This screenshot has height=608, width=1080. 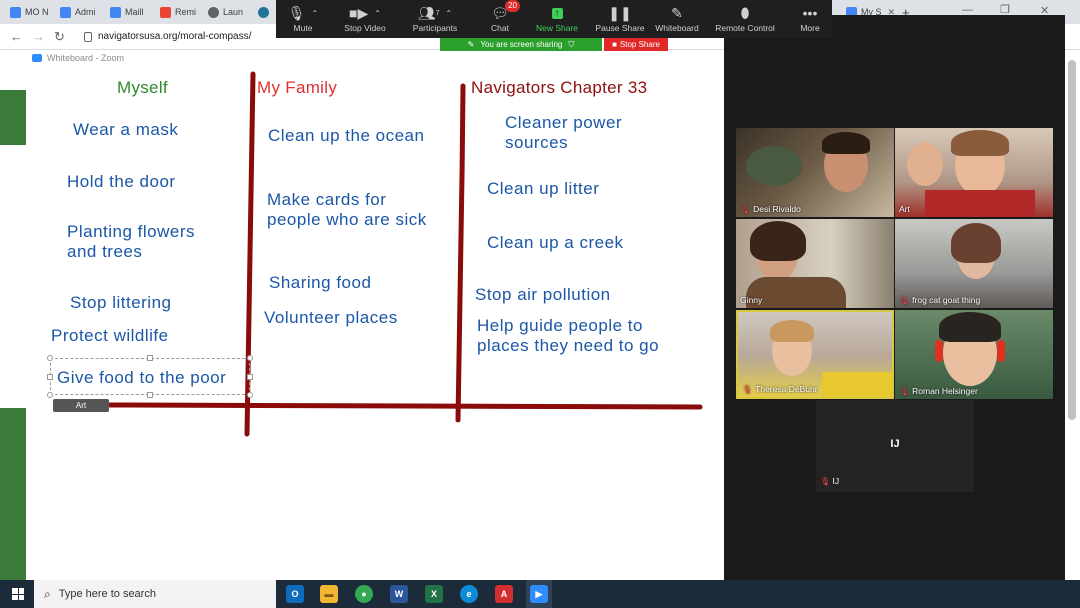 I want to click on chrome-icon: ●, so click(x=364, y=594).